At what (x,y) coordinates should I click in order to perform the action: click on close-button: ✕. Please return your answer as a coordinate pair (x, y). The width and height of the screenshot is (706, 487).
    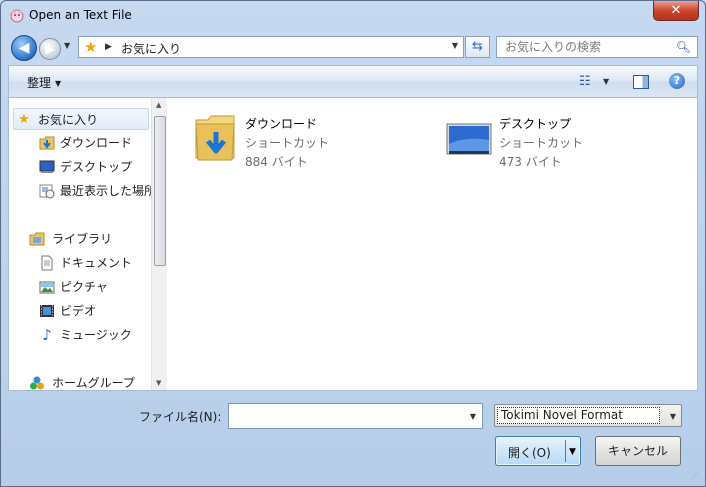
    Looking at the image, I should click on (676, 11).